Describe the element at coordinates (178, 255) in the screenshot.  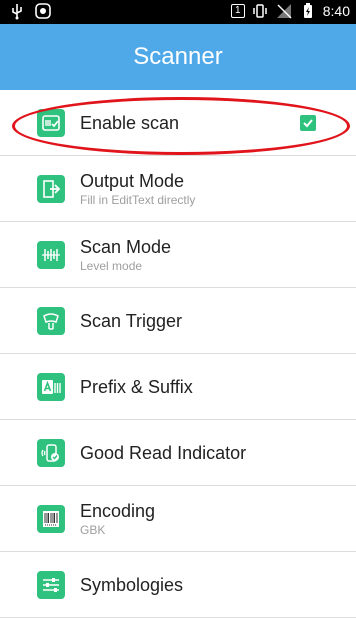
I see `setting-scan-mode: Scan Mode Level mode` at that location.